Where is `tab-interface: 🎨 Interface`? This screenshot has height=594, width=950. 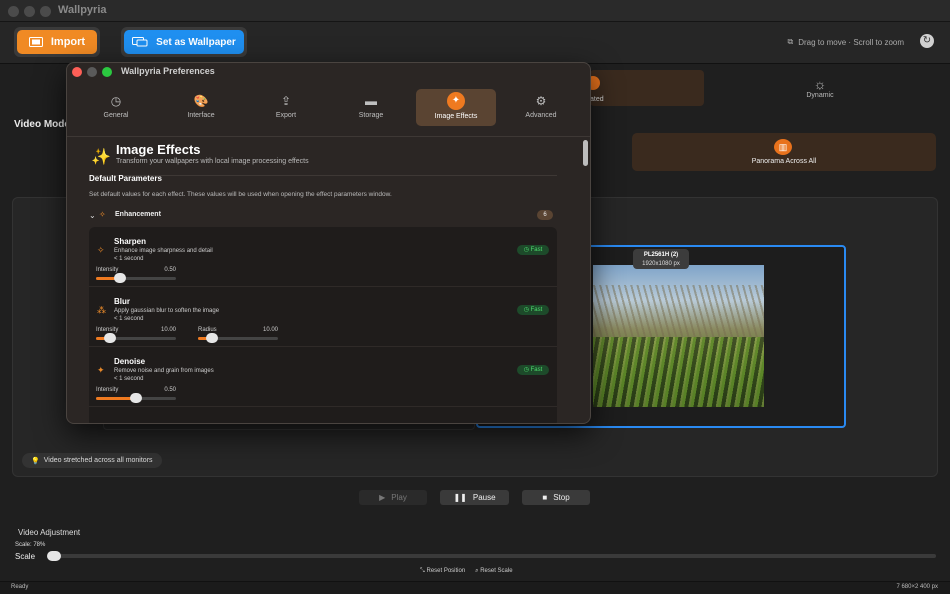
tab-interface: 🎨 Interface is located at coordinates (201, 107).